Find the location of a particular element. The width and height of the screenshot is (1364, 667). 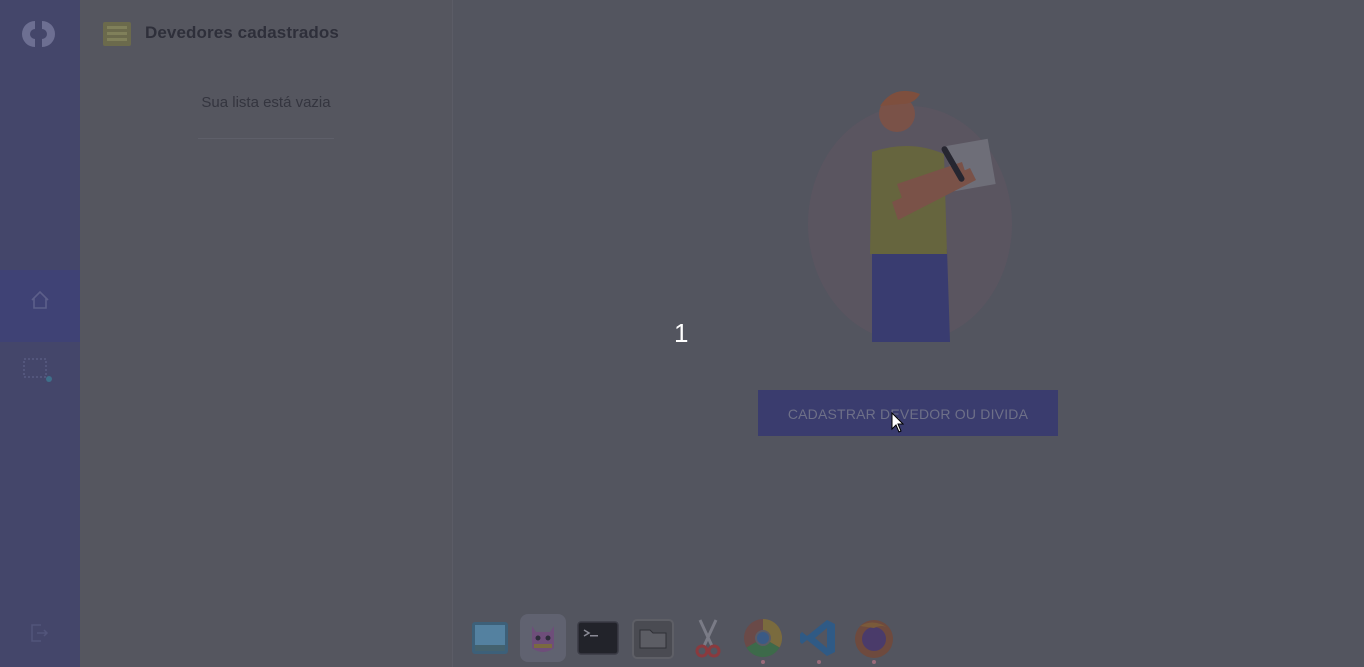

dock-screenshot is located at coordinates (708, 638).